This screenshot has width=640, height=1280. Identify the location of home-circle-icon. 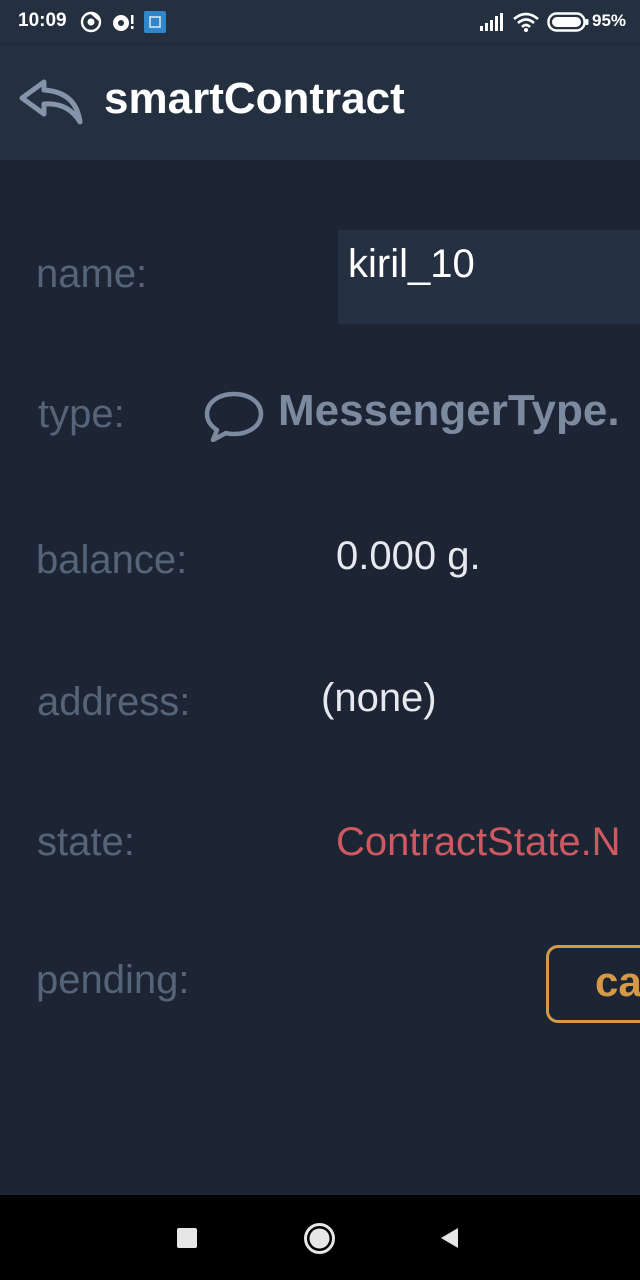
(319, 1238).